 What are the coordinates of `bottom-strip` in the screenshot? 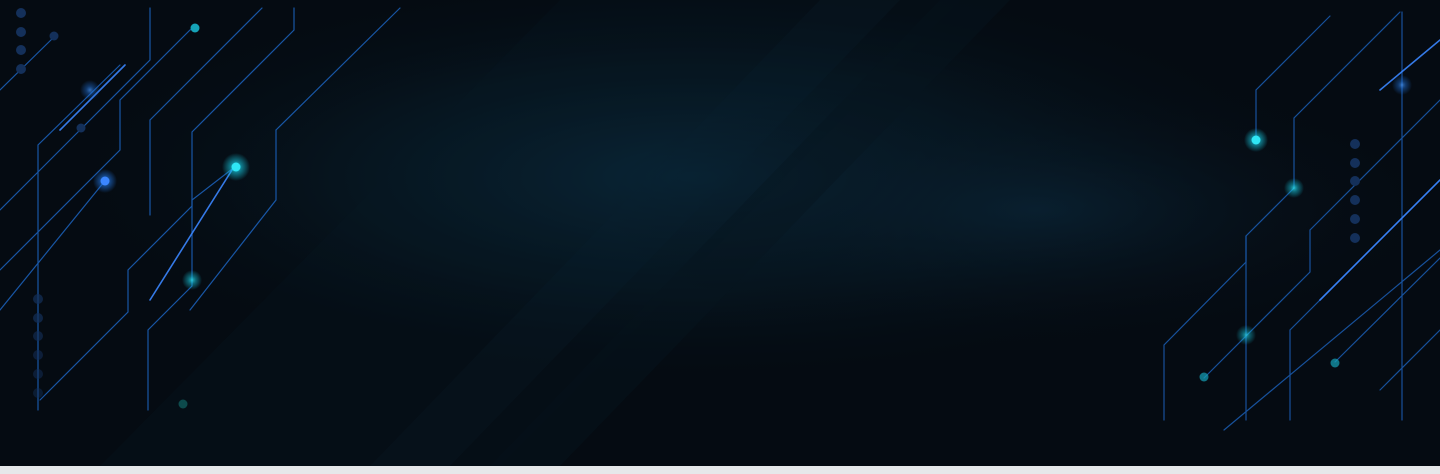 It's located at (720, 470).